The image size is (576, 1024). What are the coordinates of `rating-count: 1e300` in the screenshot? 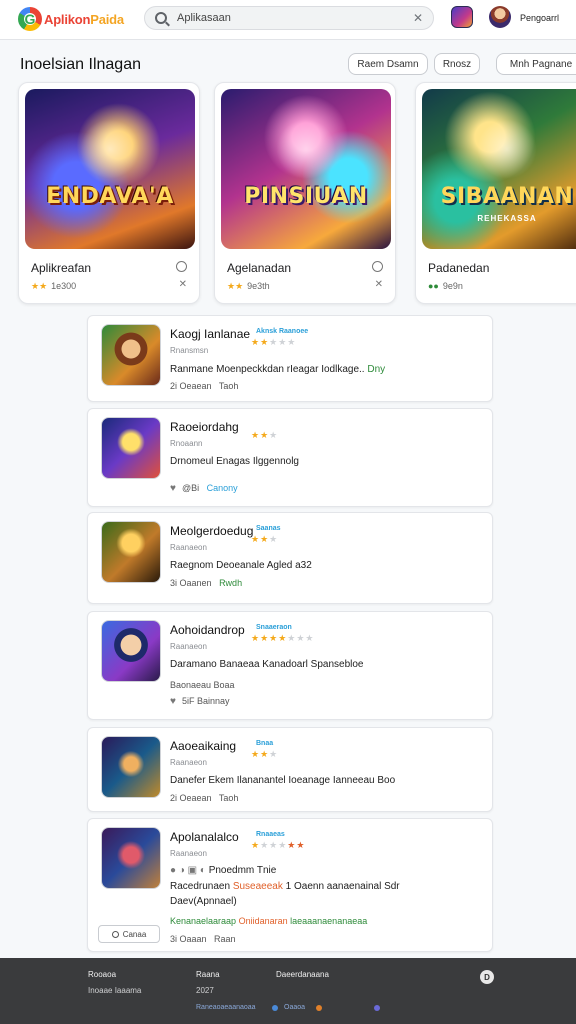 It's located at (64, 286).